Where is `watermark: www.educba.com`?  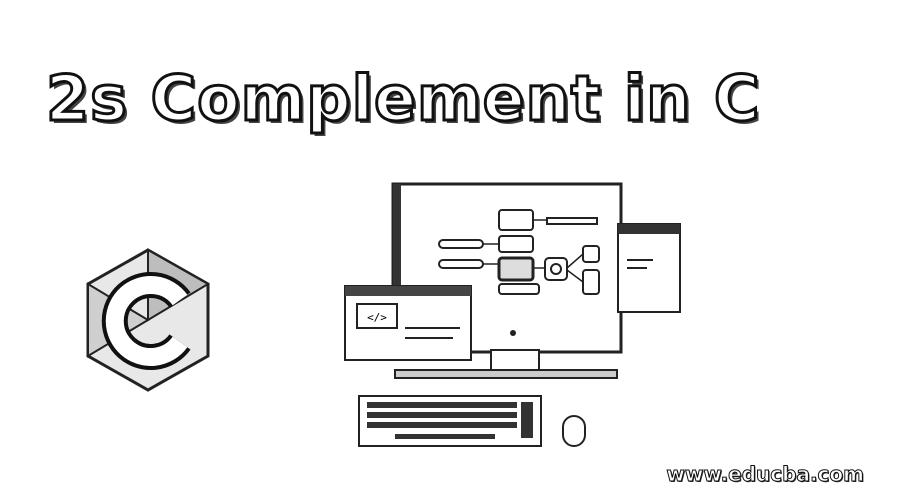 watermark: www.educba.com is located at coordinates (765, 474).